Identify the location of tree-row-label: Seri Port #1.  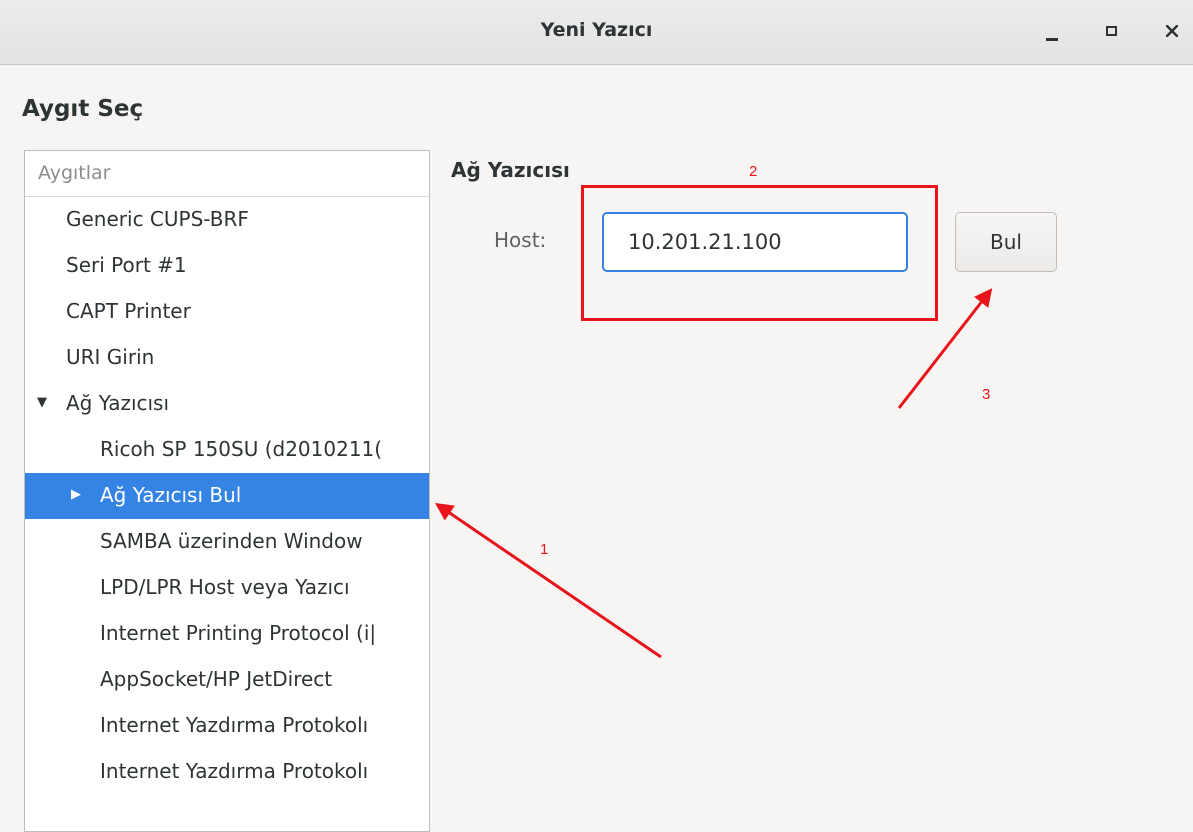
(126, 265).